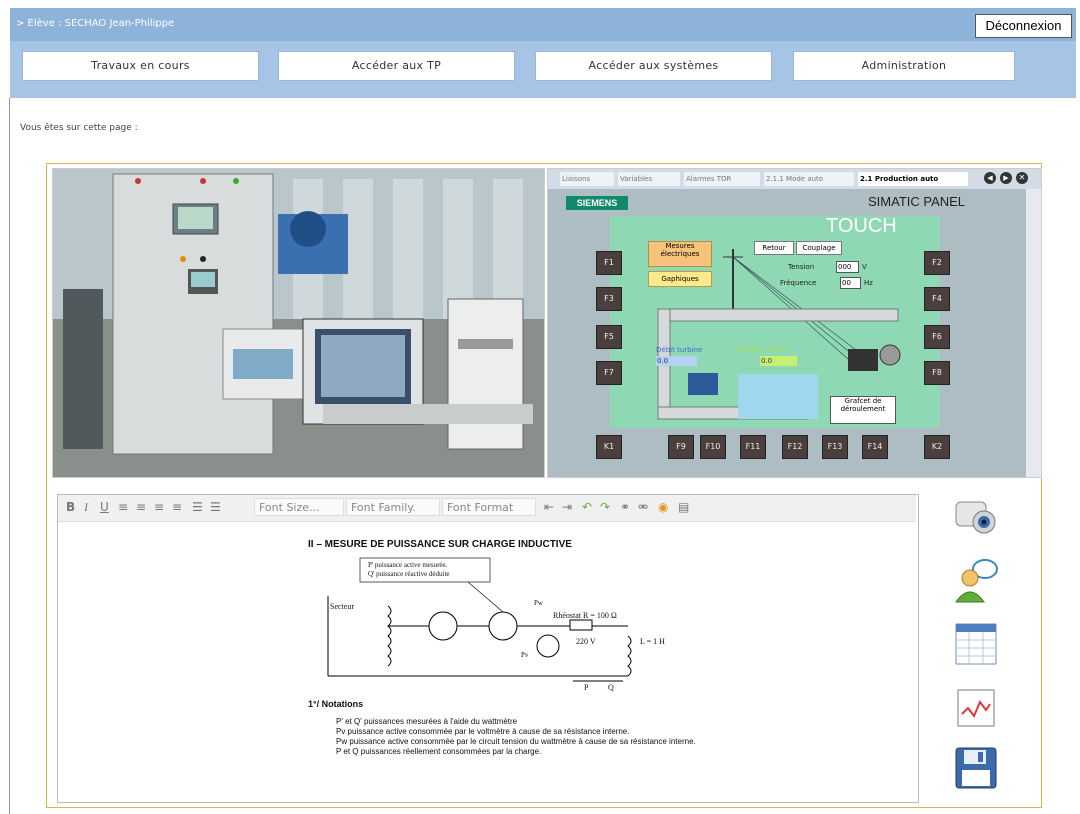  I want to click on logout-button: Déconnexion, so click(1023, 26).